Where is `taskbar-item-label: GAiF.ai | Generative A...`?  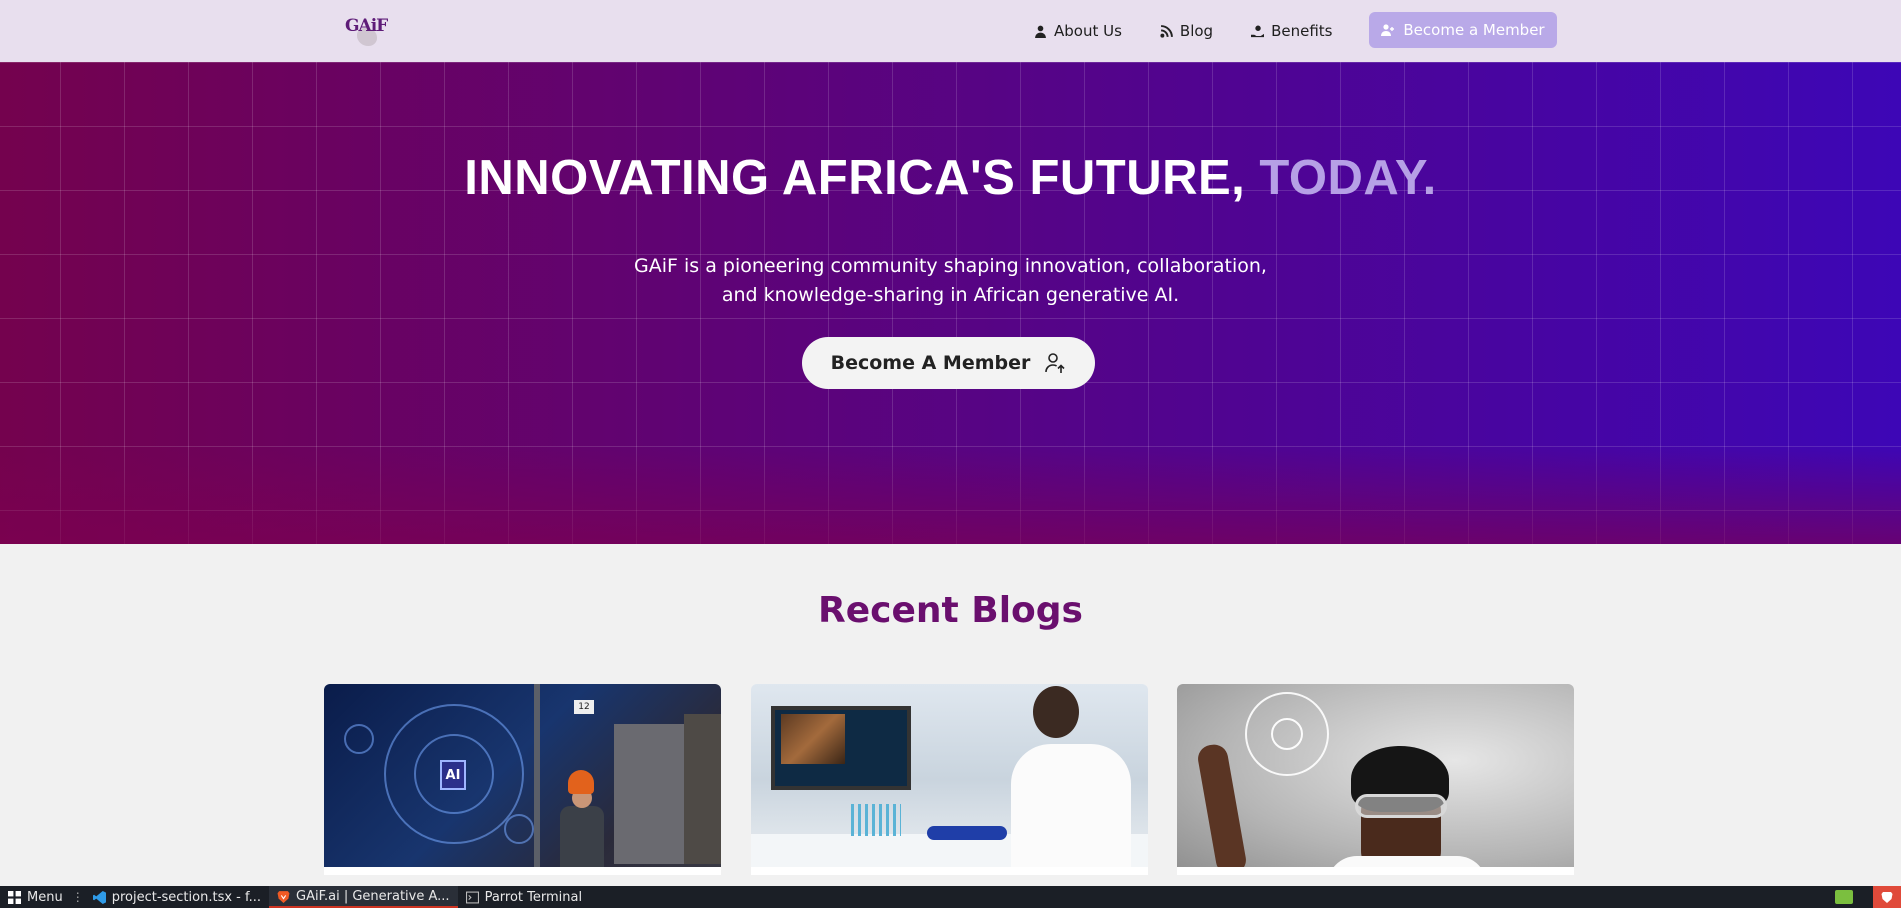
taskbar-item-label: GAiF.ai | Generative A... is located at coordinates (373, 896).